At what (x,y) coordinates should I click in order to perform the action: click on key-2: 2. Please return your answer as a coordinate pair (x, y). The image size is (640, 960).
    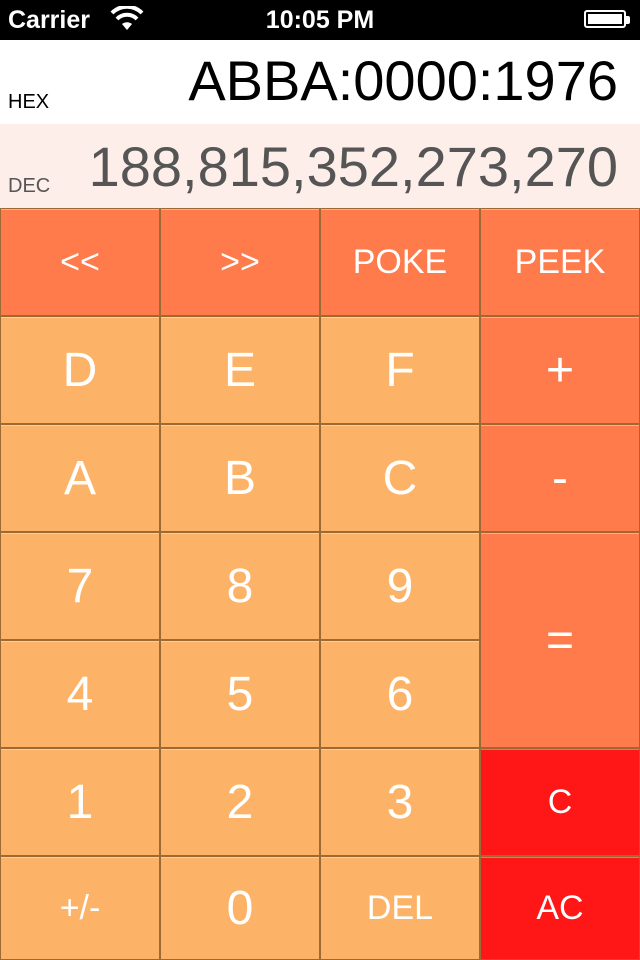
    Looking at the image, I should click on (240, 802).